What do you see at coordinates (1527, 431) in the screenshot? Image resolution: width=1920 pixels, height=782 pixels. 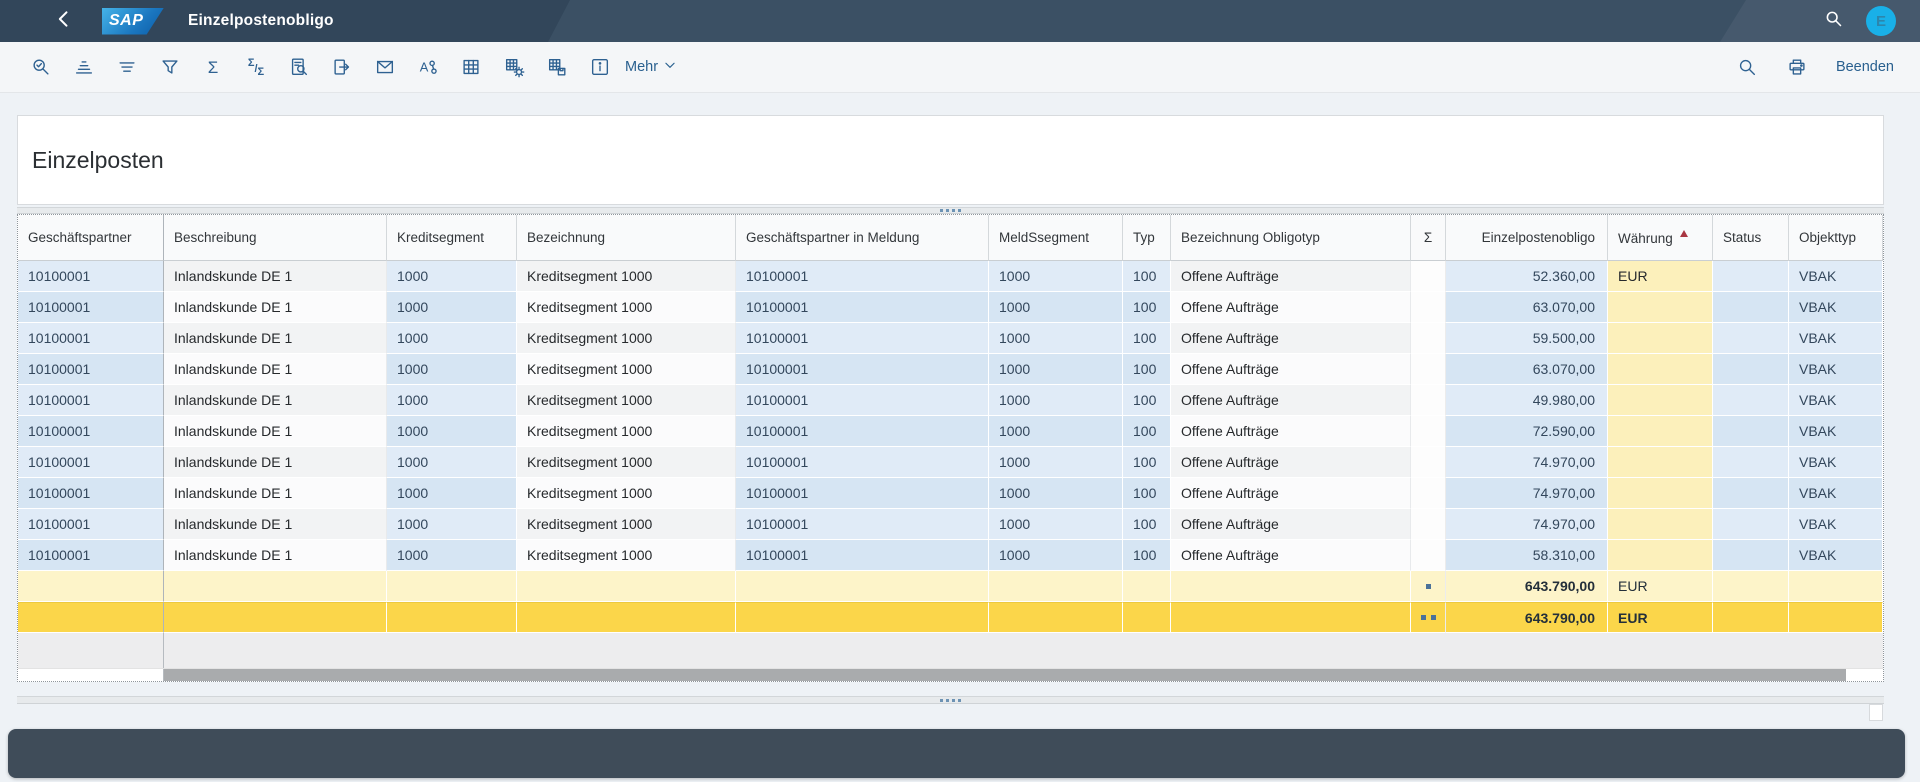 I see `cell-einzelpostenobligo: 72.590,00` at bounding box center [1527, 431].